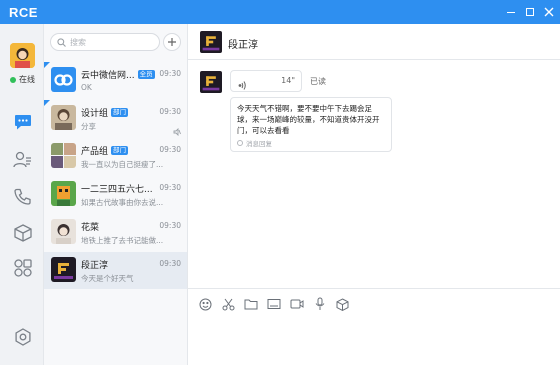 Image resolution: width=560 pixels, height=365 pixels. What do you see at coordinates (110, 42) in the screenshot?
I see `search-input` at bounding box center [110, 42].